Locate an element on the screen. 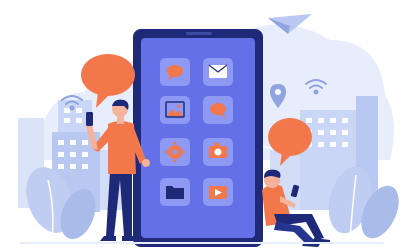 This screenshot has height=248, width=404. ground is located at coordinates (202, 243).